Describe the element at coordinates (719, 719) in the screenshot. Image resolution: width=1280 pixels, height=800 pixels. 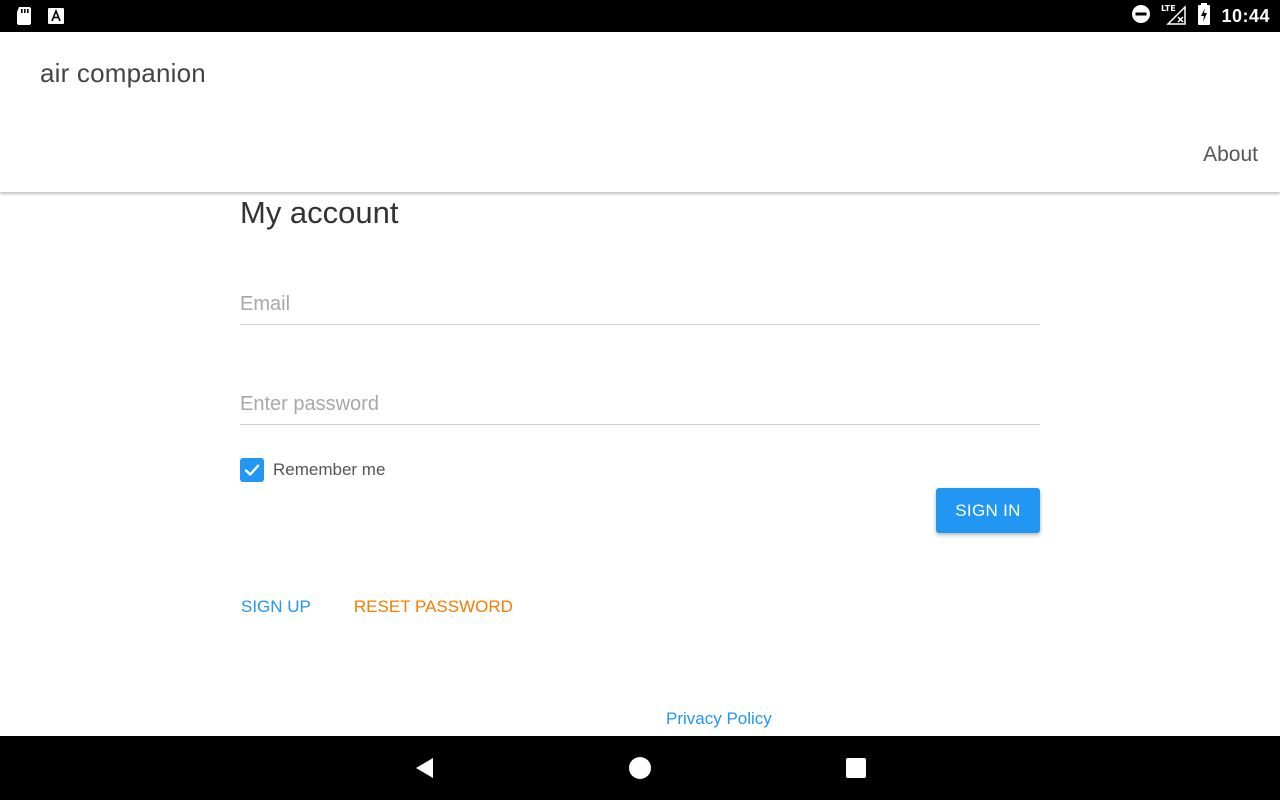
I see `privacy-policy-link: Privacy Policy` at that location.